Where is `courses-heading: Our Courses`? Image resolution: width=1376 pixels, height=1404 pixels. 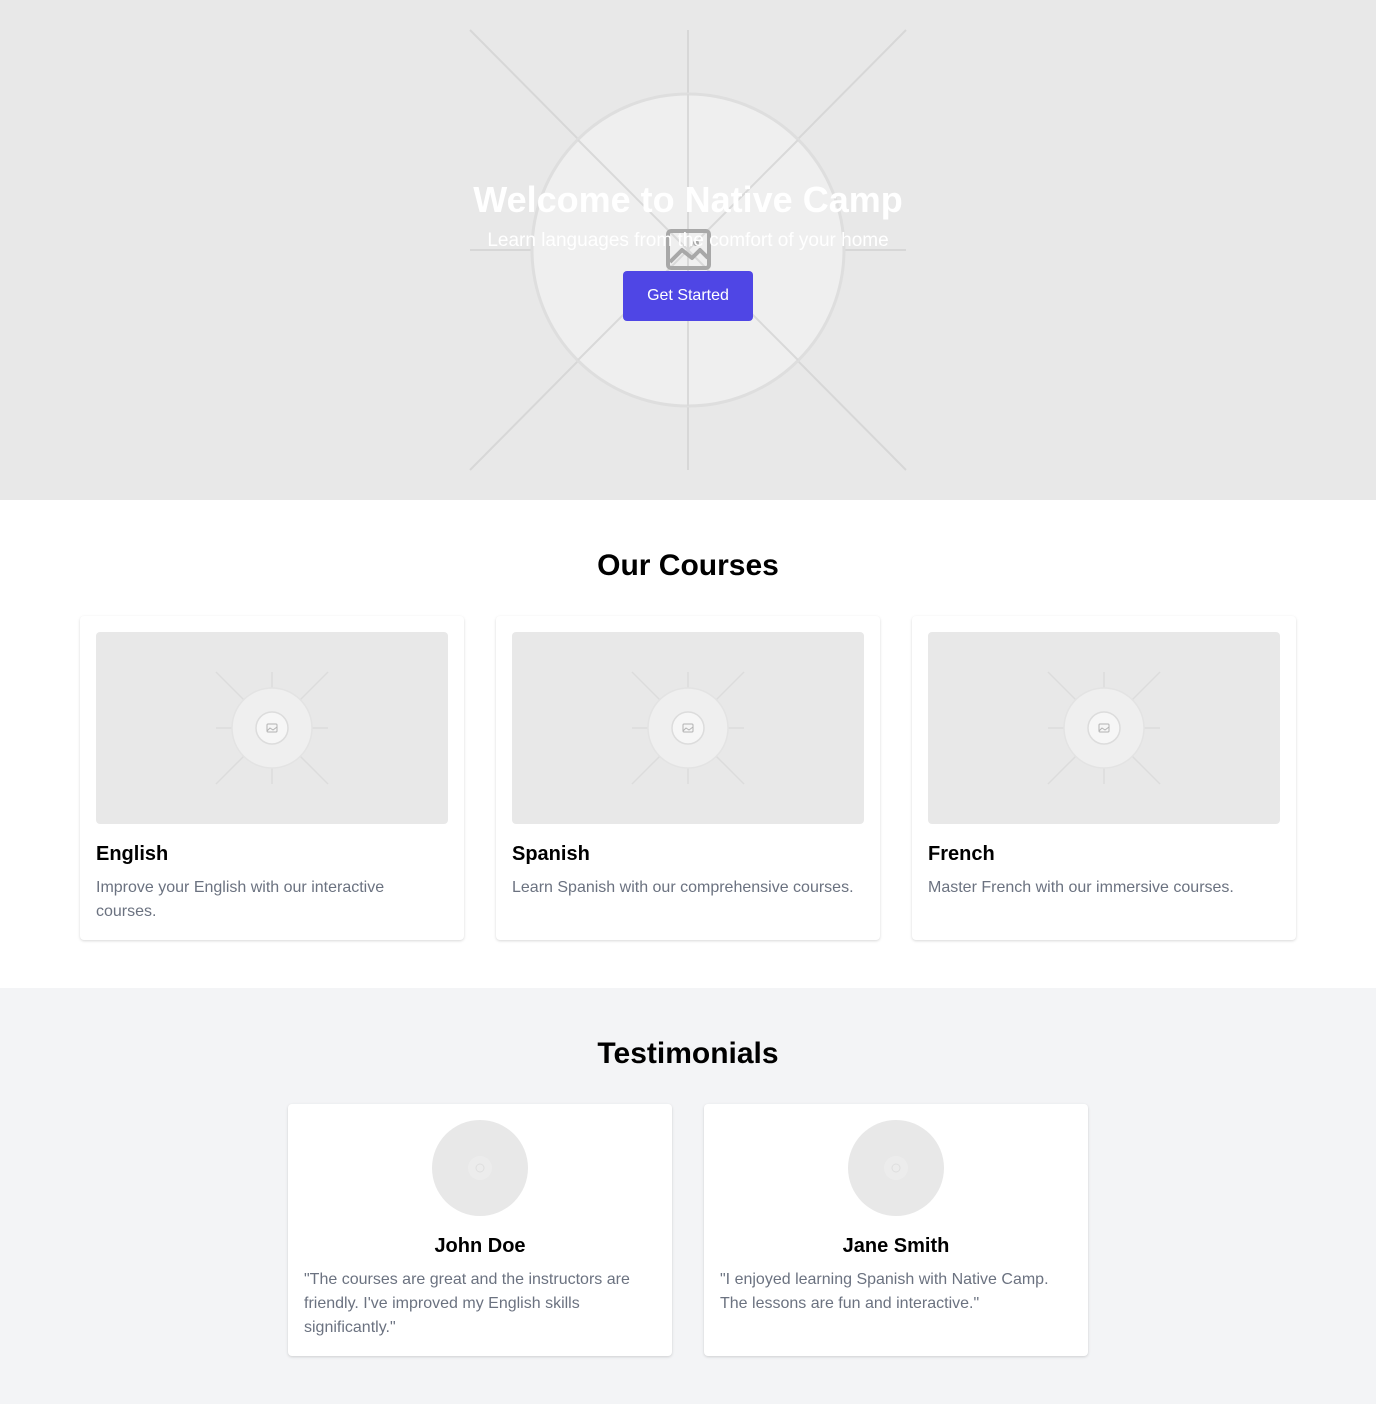 courses-heading: Our Courses is located at coordinates (688, 565).